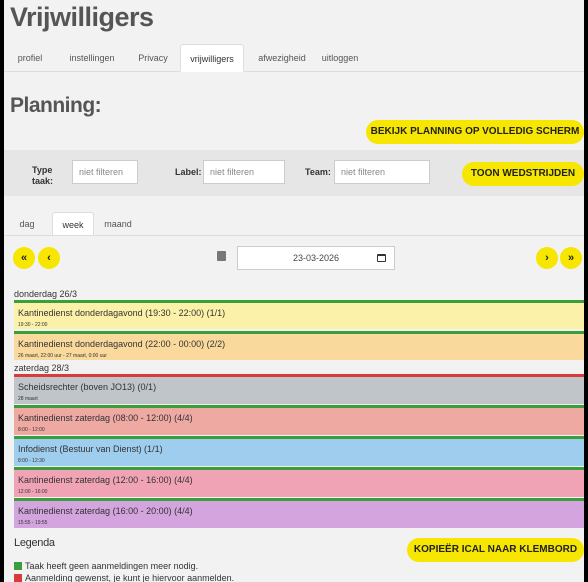 The image size is (588, 582). I want to click on view-tabs-divider, so click(294, 235).